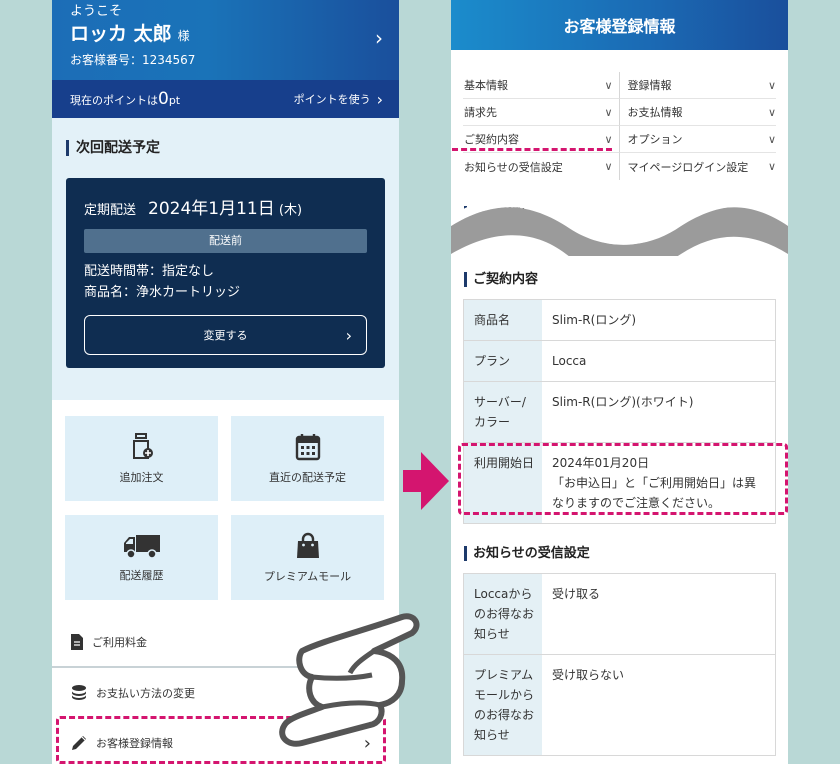  I want to click on nav-basic-info: 基本情報 ∨, so click(541, 85).